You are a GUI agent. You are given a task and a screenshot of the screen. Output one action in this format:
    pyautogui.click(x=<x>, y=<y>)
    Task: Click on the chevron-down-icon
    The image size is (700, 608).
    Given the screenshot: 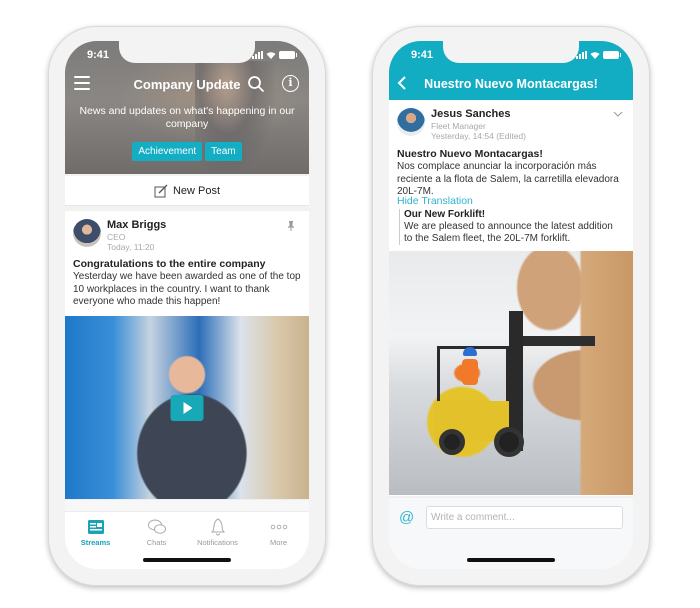 What is the action you would take?
    pyautogui.click(x=618, y=114)
    